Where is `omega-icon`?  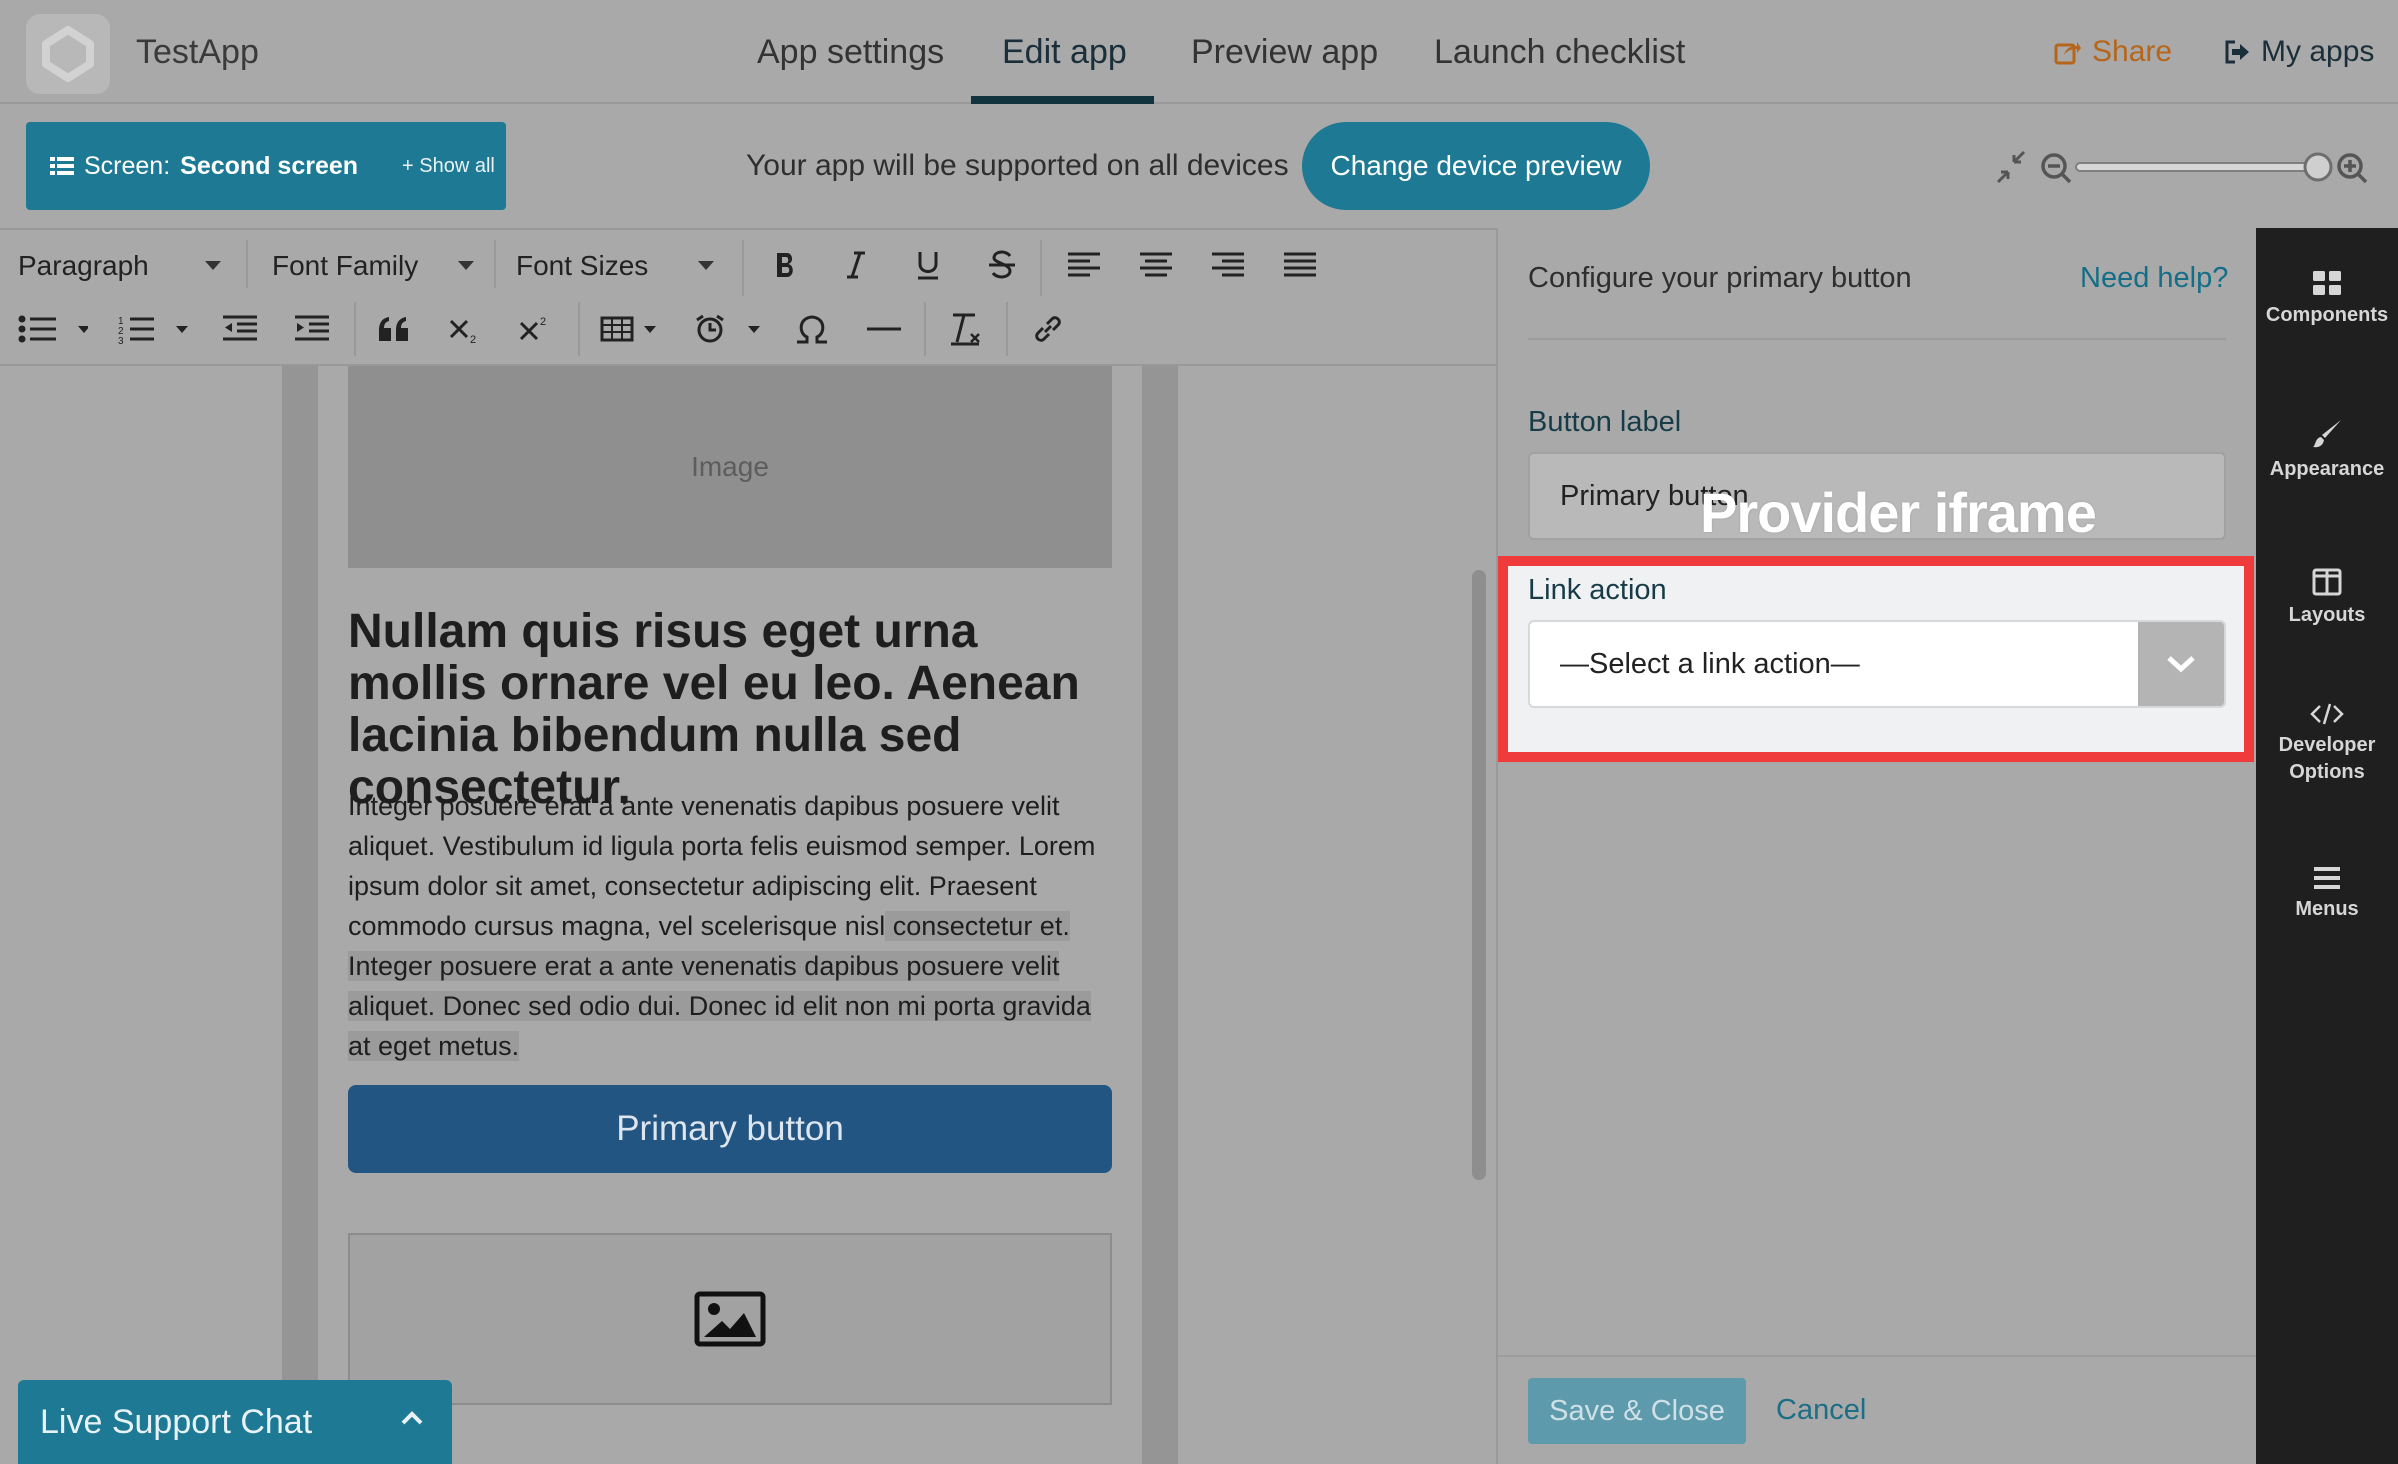
omega-icon is located at coordinates (812, 329).